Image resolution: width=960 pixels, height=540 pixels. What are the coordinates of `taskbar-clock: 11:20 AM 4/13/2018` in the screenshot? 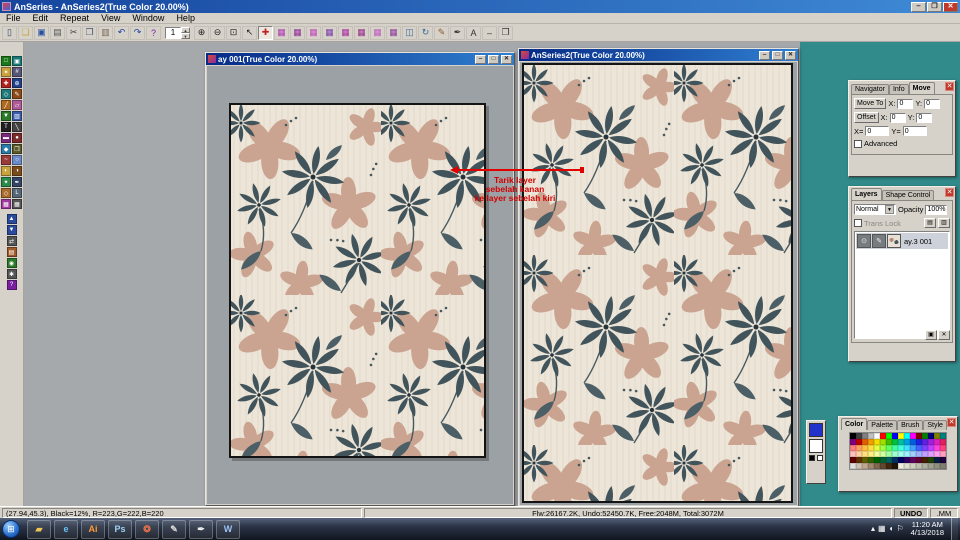 It's located at (927, 529).